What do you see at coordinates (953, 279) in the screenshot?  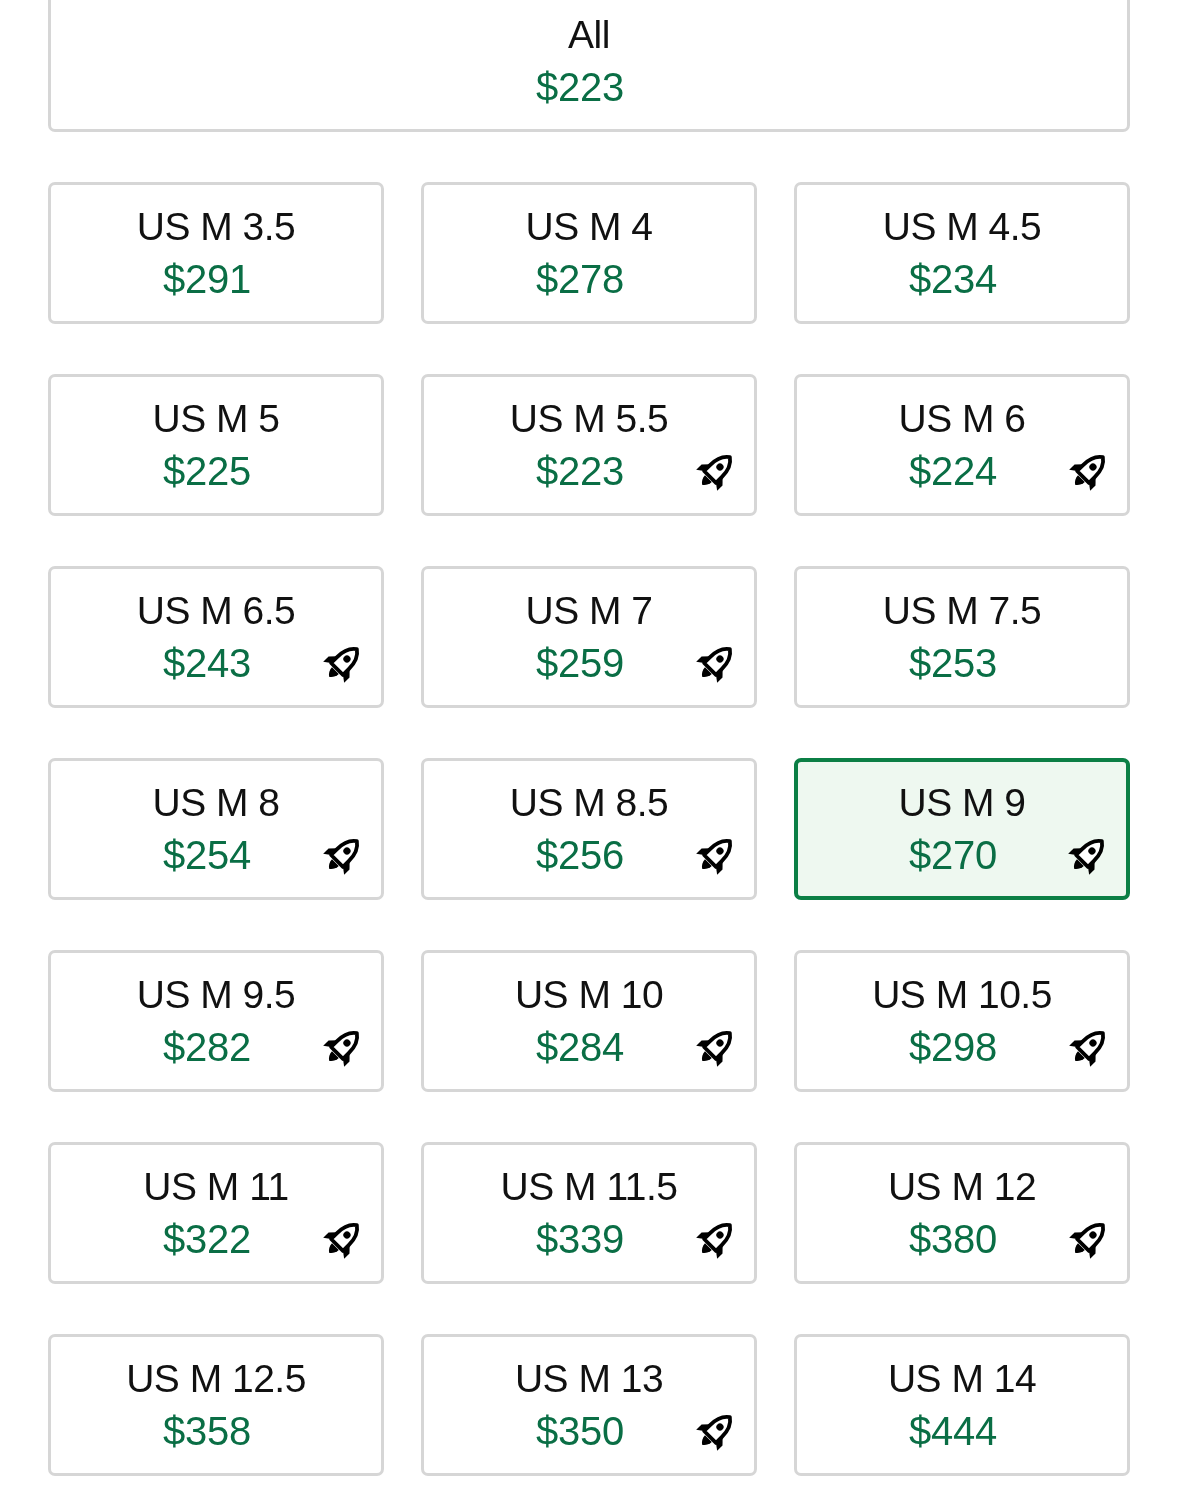 I see `price-text: $234` at bounding box center [953, 279].